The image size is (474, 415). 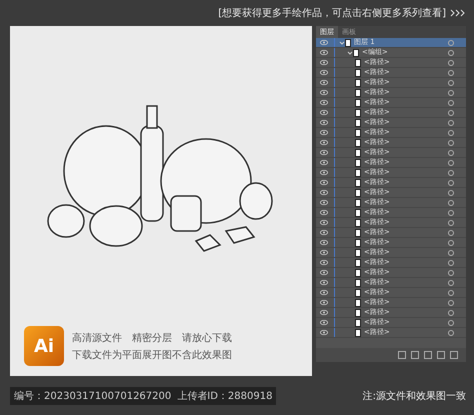 I want to click on promo-text: 高清源文件 精密分层 请放心下载, so click(x=152, y=338).